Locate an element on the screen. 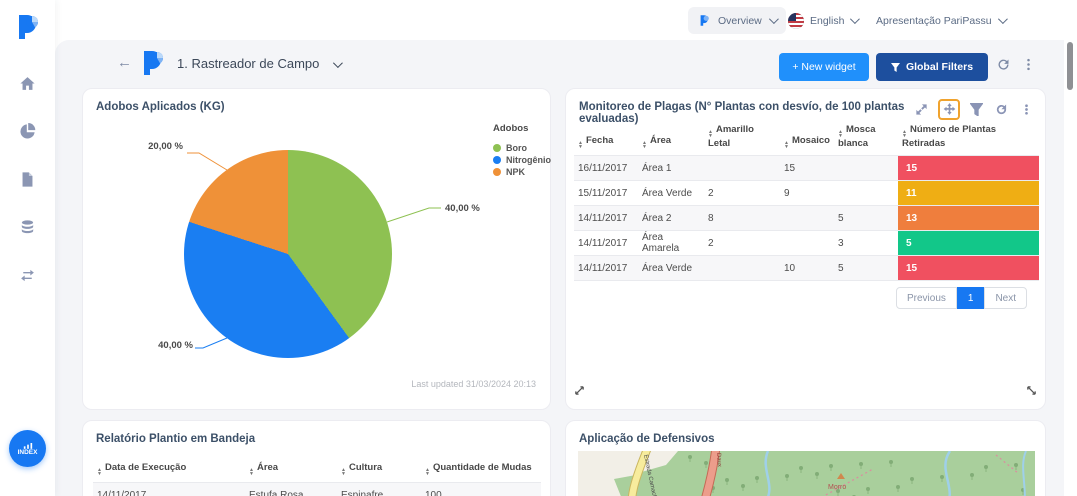  dashboard-selector: Overview is located at coordinates (737, 20).